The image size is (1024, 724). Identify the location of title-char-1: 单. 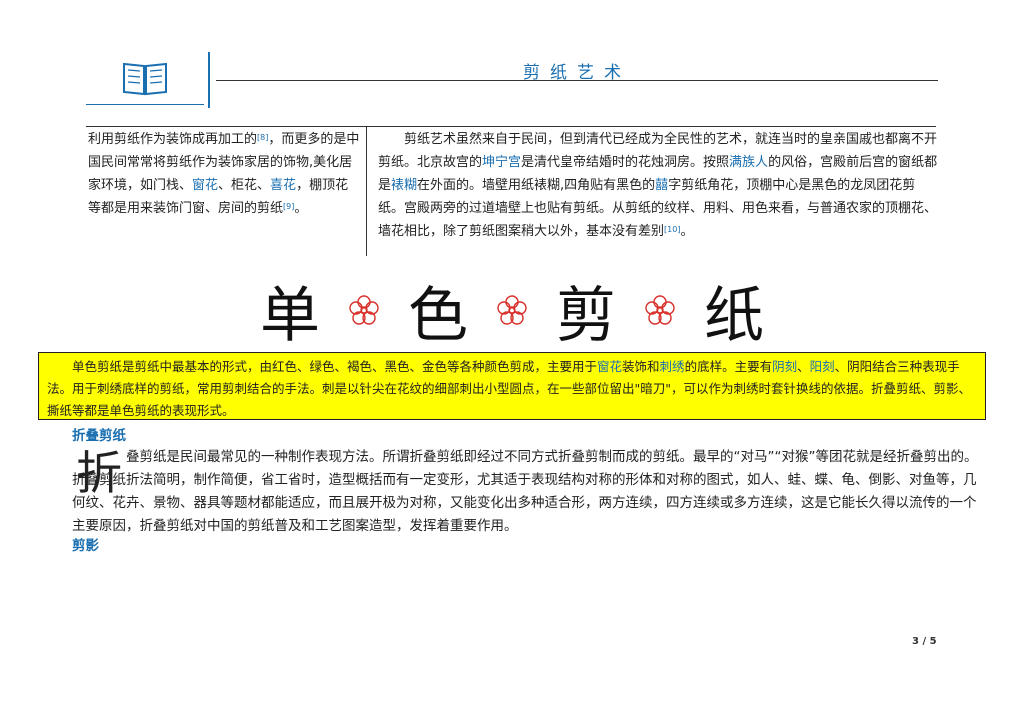
(290, 315).